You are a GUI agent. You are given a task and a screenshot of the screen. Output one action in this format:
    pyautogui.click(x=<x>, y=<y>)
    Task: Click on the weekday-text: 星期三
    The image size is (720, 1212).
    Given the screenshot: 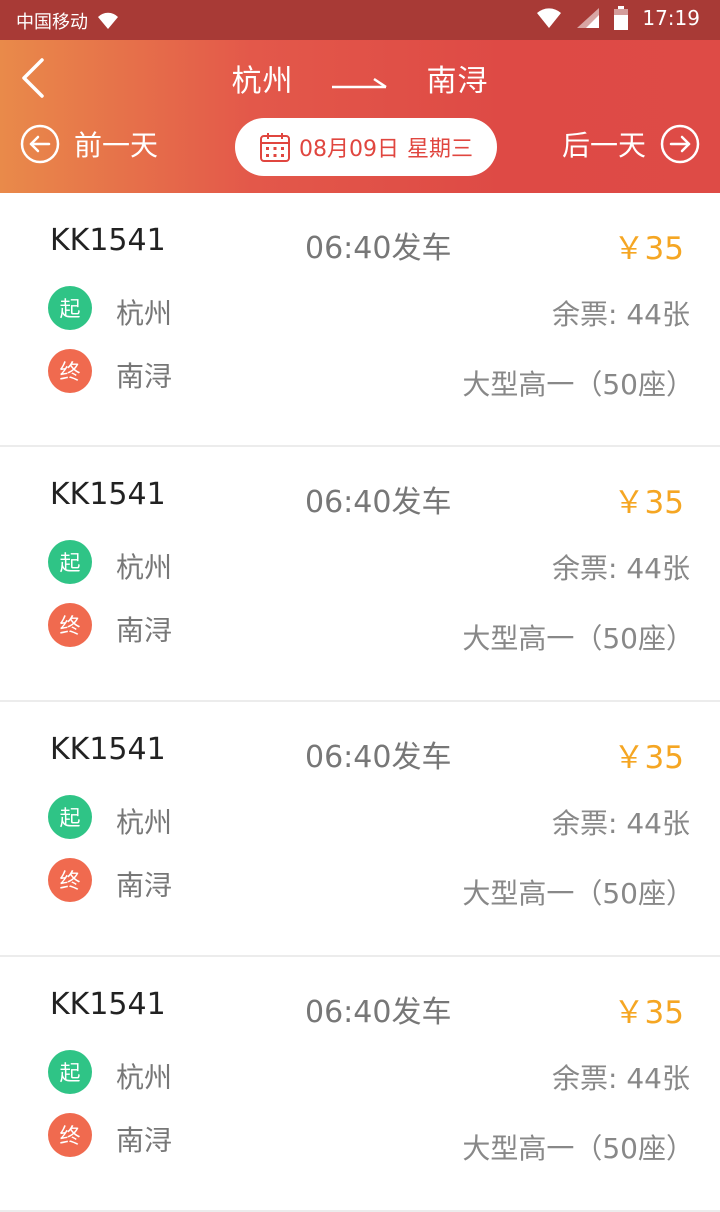 What is the action you would take?
    pyautogui.click(x=439, y=149)
    